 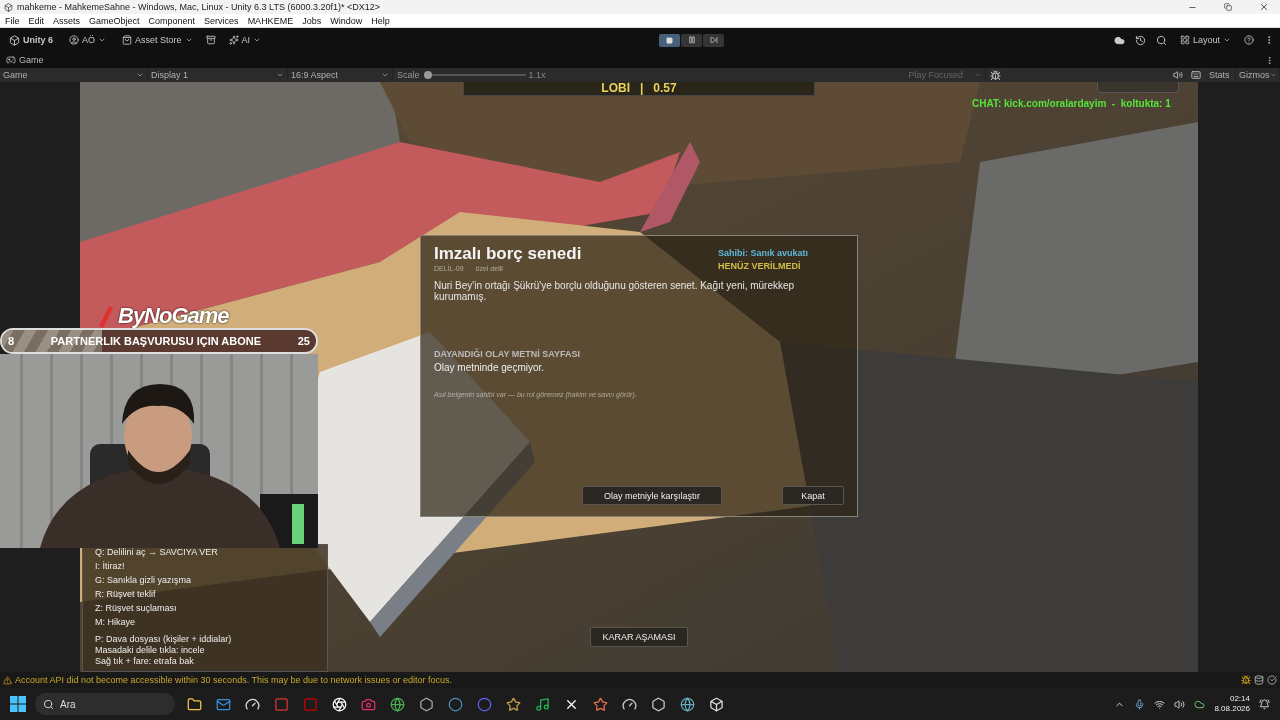 I want to click on stop-icon, so click(x=670, y=40).